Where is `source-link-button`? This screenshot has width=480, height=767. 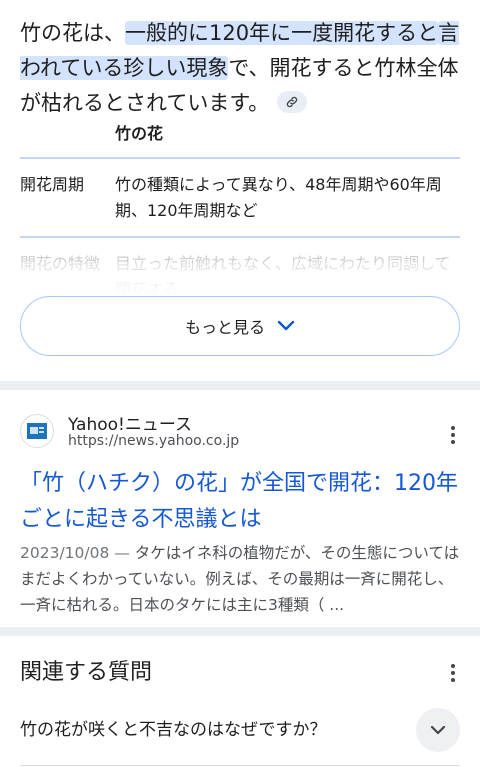 source-link-button is located at coordinates (292, 102).